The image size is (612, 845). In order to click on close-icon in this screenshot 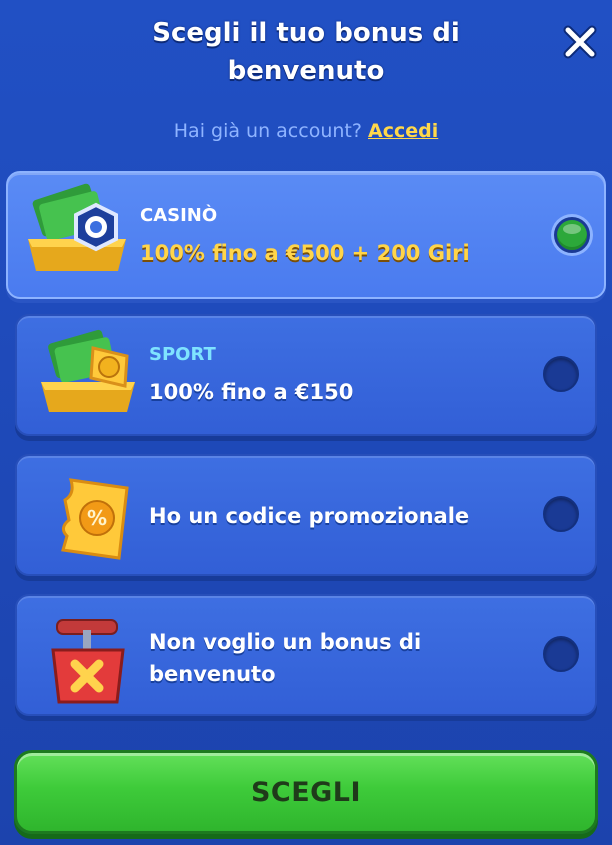, I will do `click(580, 42)`.